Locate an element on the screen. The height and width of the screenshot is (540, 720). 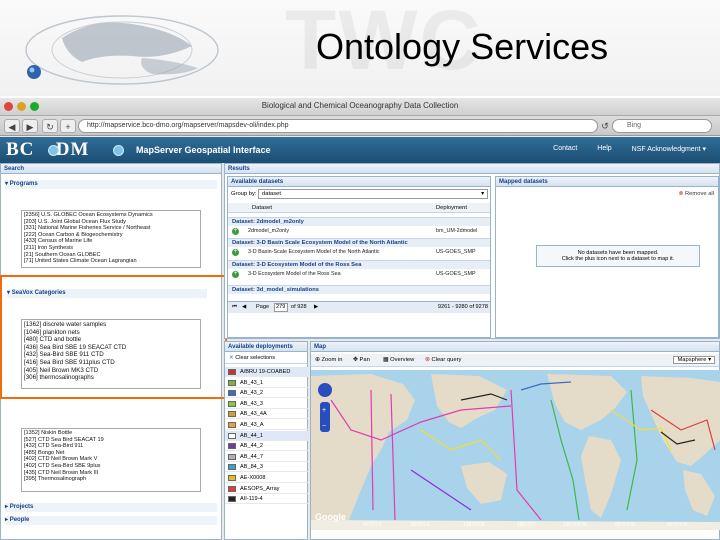
projects-header: ▸ Projects is located at coordinates (111, 507).